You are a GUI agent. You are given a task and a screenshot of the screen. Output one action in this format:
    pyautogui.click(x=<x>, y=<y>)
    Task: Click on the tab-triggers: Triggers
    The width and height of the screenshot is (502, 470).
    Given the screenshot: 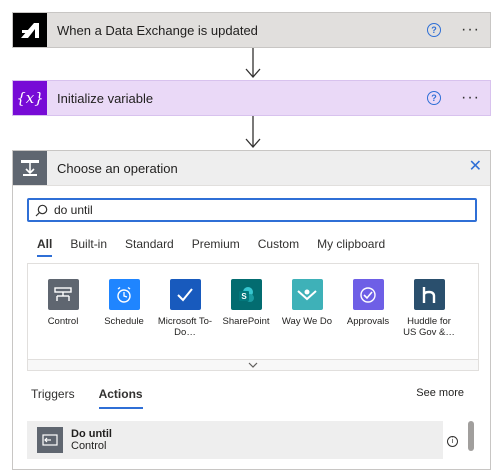 What is the action you would take?
    pyautogui.click(x=53, y=398)
    